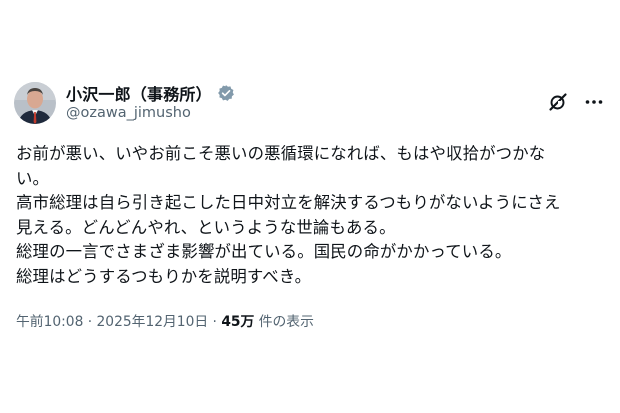  I want to click on display-name-row: 小沢一郎（事務所）, so click(150, 93).